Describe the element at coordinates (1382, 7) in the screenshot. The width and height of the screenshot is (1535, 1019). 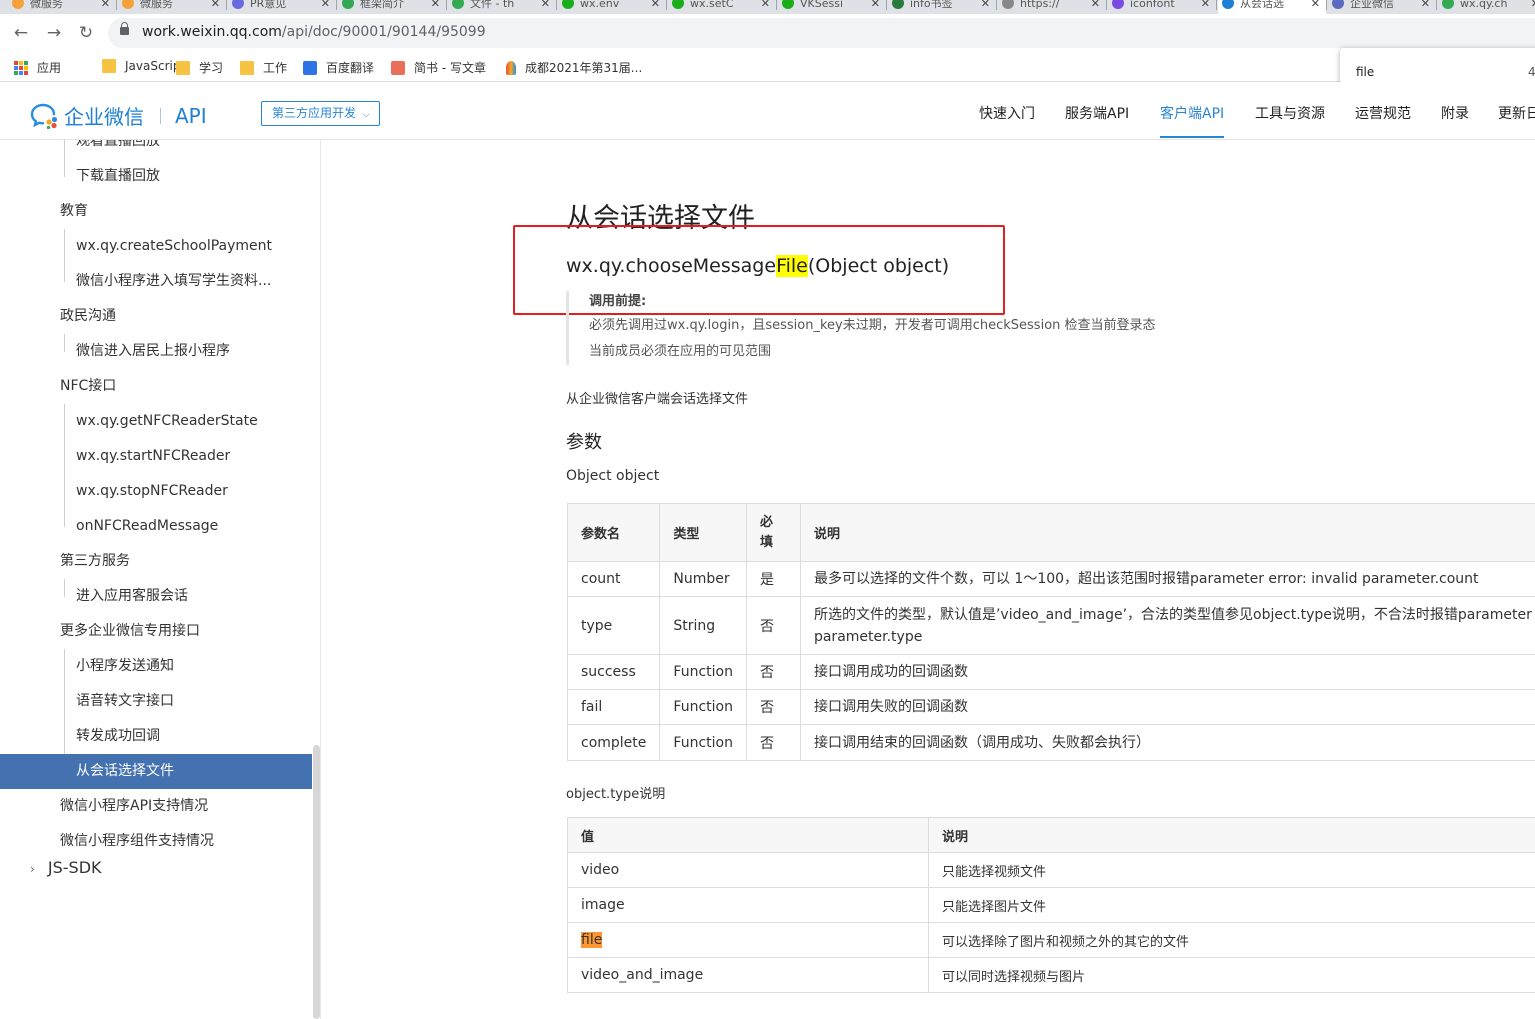
I see `browser-tab: 企业微信 ✕` at that location.